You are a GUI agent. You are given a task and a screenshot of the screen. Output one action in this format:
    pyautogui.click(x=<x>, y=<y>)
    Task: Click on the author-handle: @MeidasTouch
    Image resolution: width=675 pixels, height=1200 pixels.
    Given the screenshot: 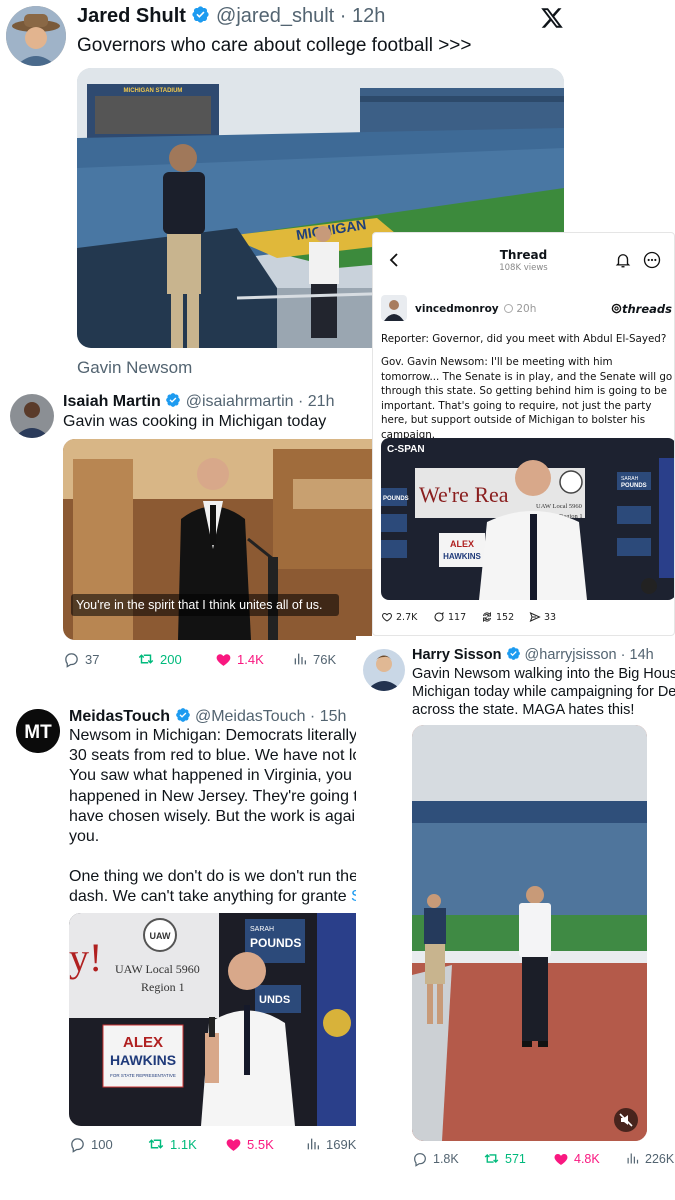 What is the action you would take?
    pyautogui.click(x=250, y=716)
    